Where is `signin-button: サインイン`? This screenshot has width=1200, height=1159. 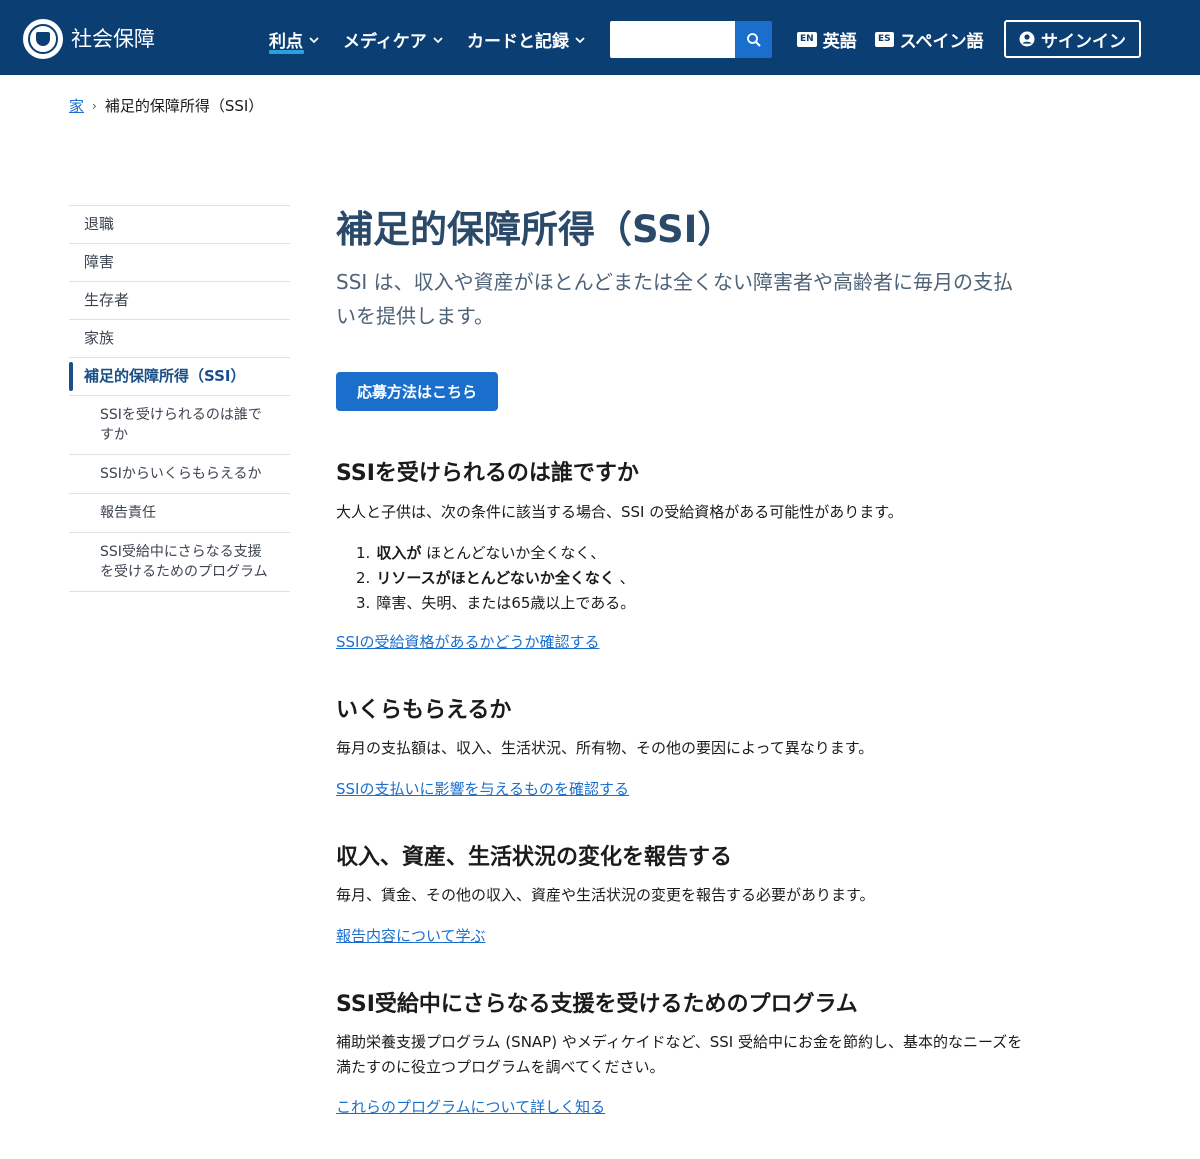 signin-button: サインイン is located at coordinates (1072, 39).